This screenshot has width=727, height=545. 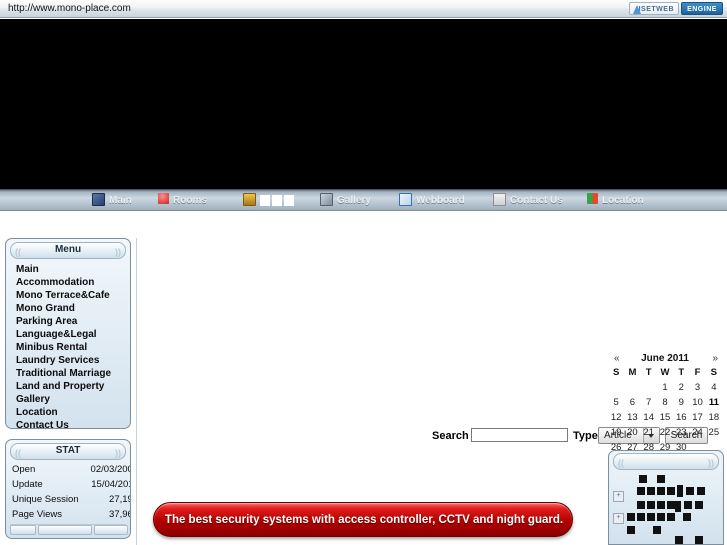 I want to click on calendar-day: 8, so click(x=665, y=402).